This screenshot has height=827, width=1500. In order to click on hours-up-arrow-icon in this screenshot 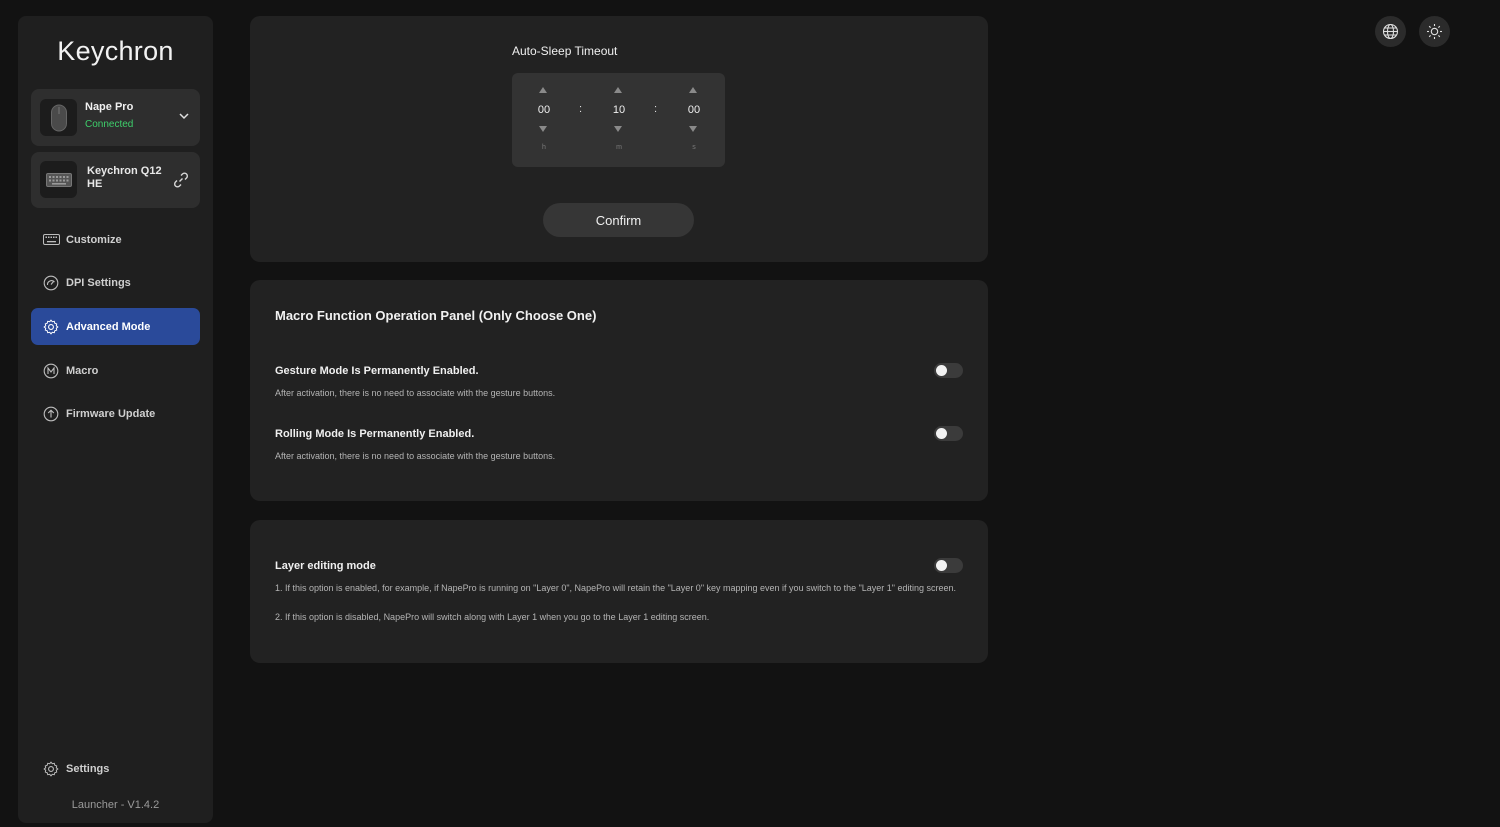, I will do `click(543, 90)`.